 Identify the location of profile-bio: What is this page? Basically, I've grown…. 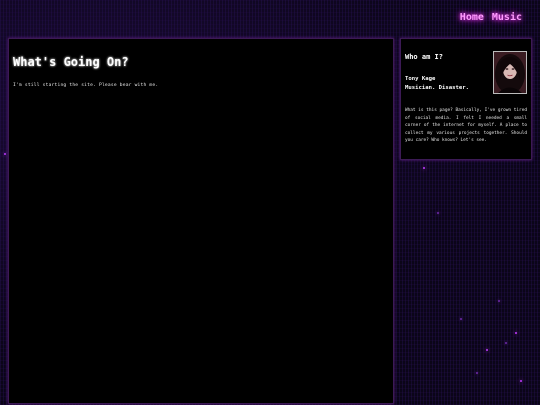
(466, 126).